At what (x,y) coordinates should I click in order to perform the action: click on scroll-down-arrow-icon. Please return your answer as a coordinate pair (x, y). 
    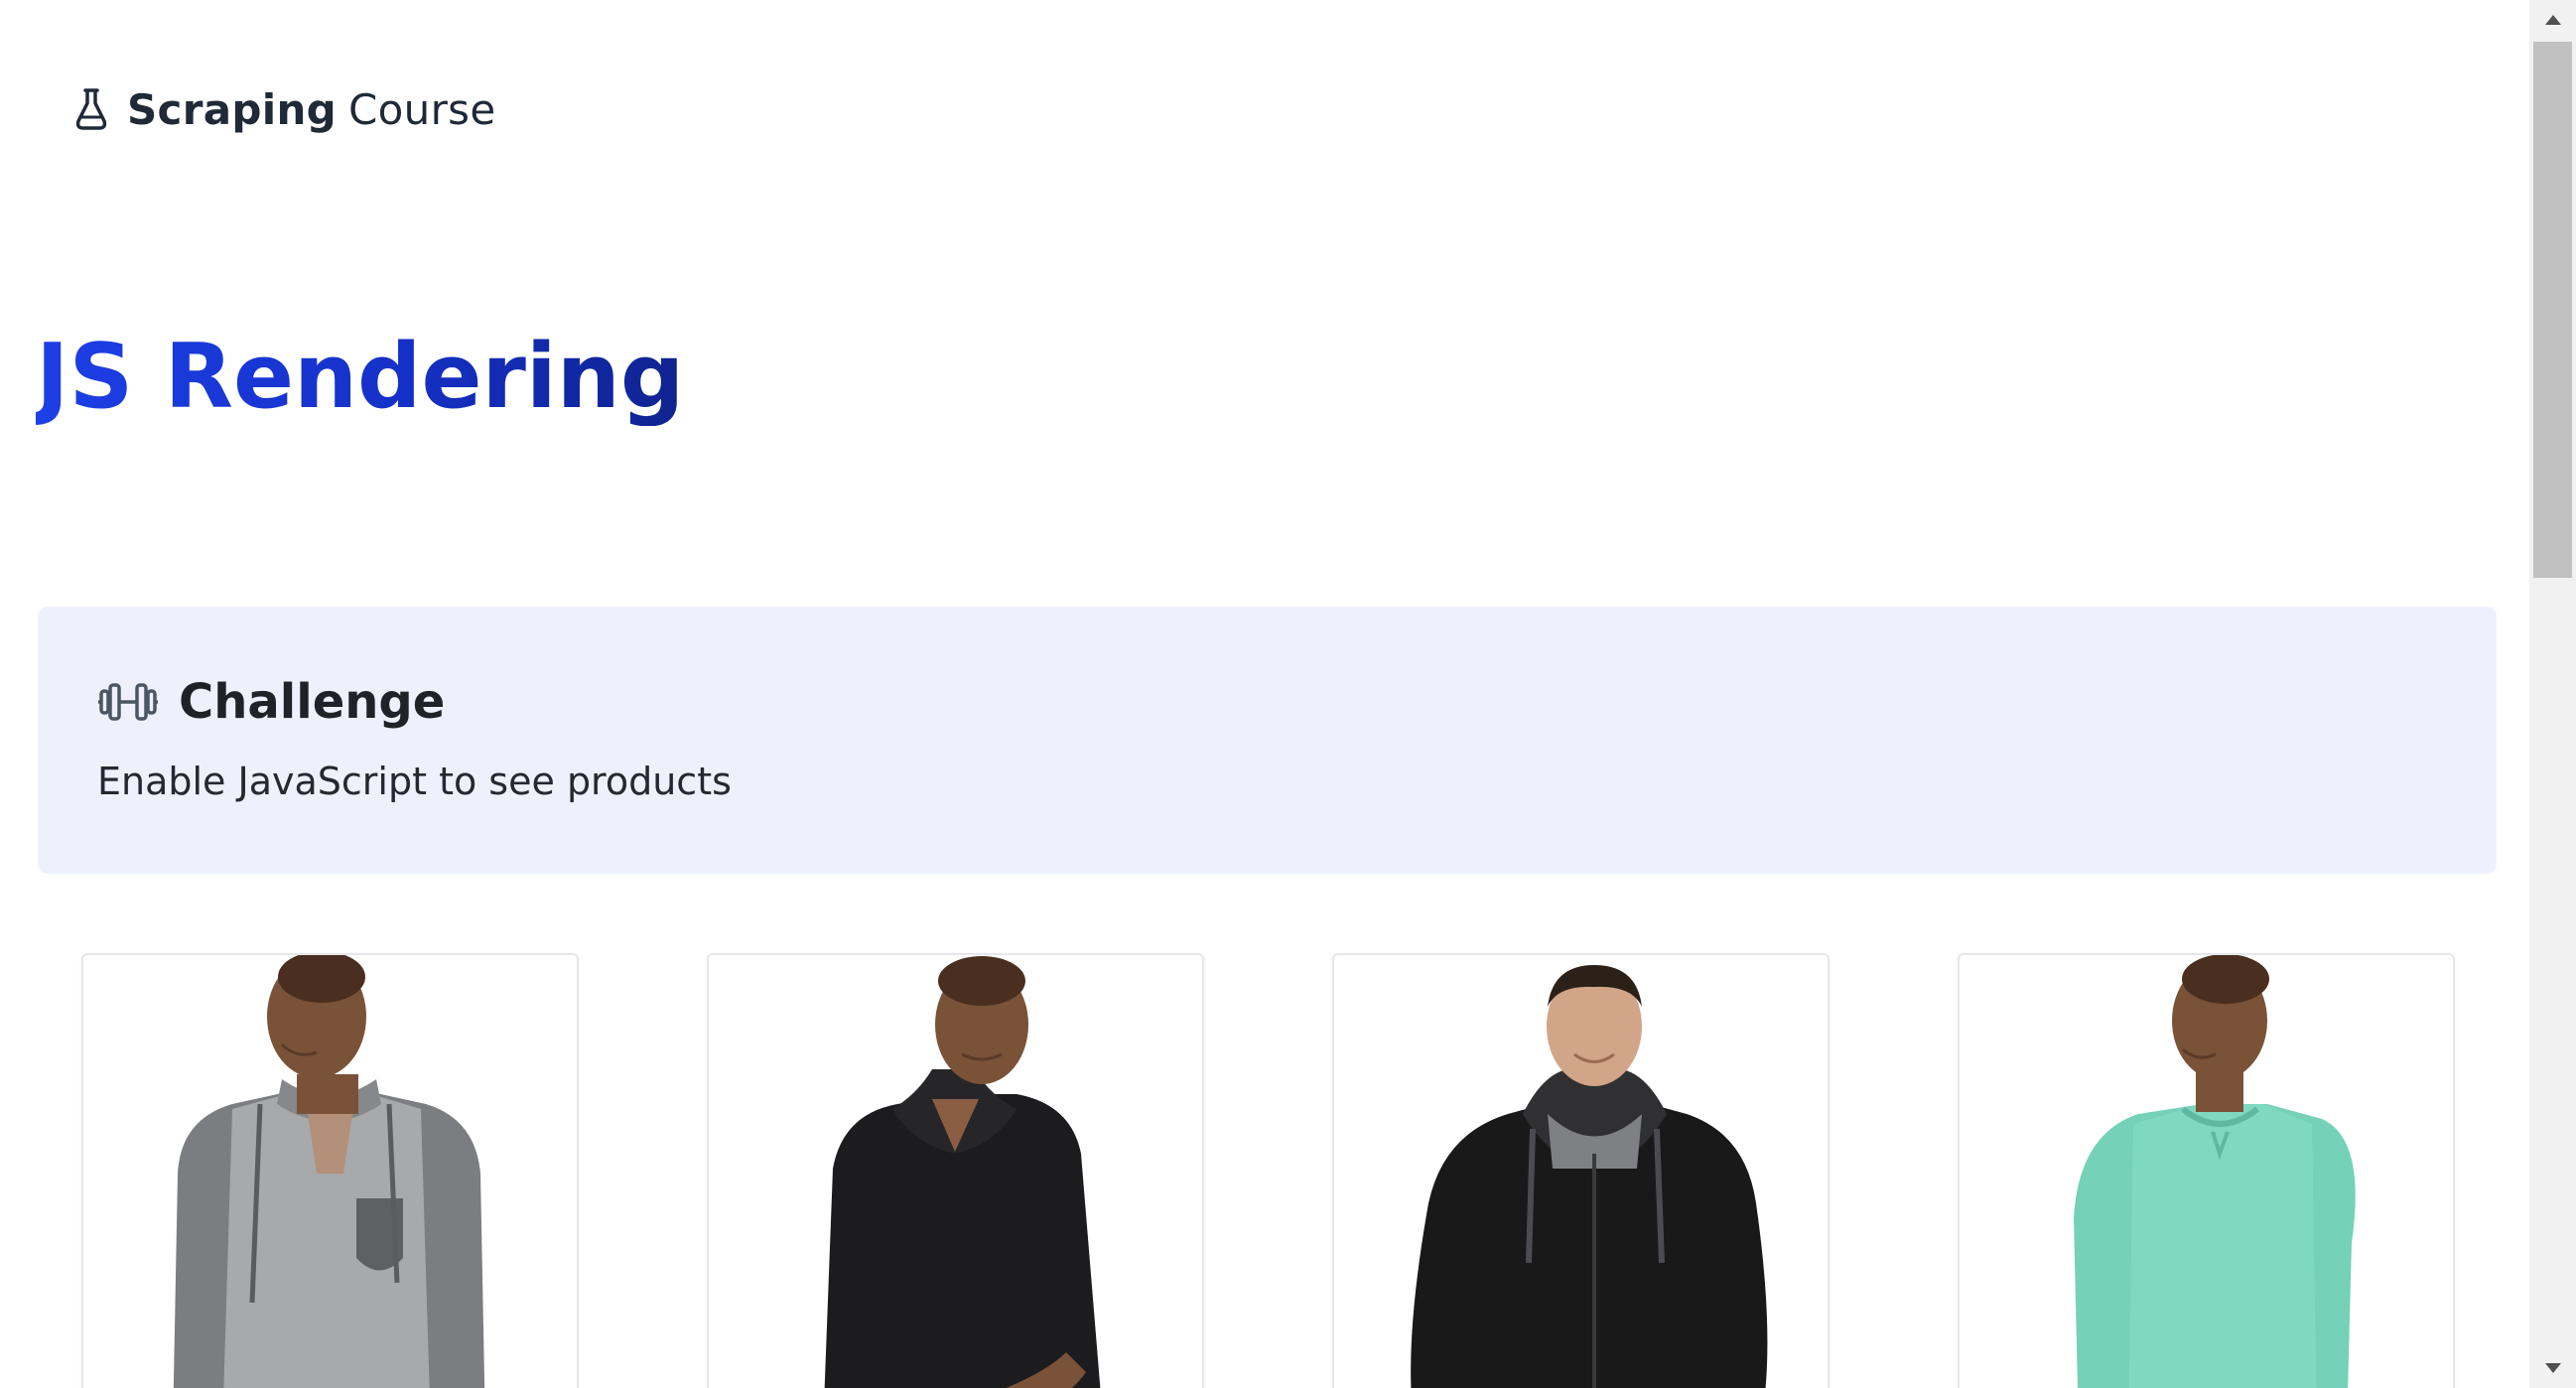
    Looking at the image, I should click on (2552, 1368).